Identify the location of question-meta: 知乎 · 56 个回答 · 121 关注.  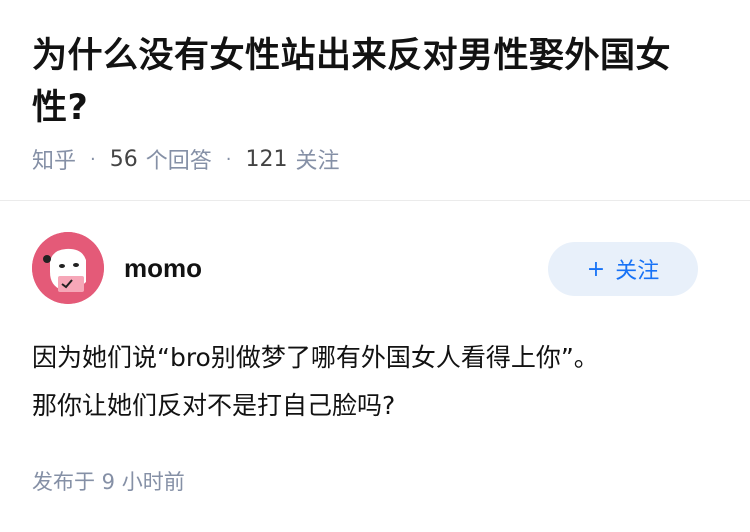
(186, 159).